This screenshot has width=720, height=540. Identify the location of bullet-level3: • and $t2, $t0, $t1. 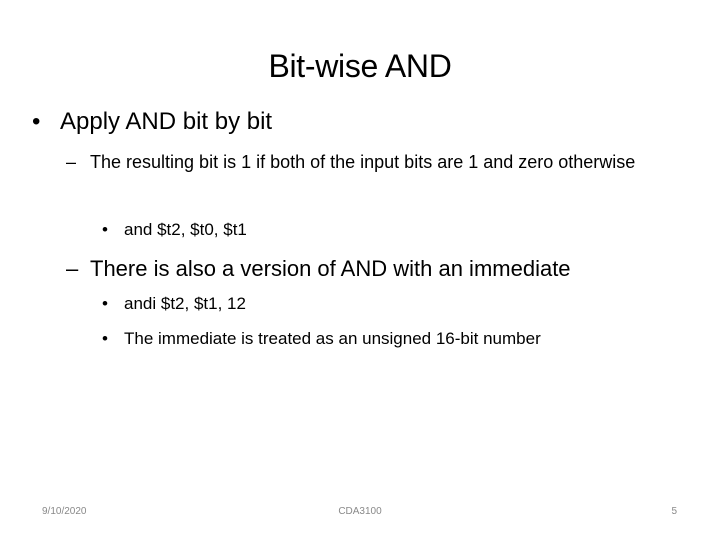
(174, 230).